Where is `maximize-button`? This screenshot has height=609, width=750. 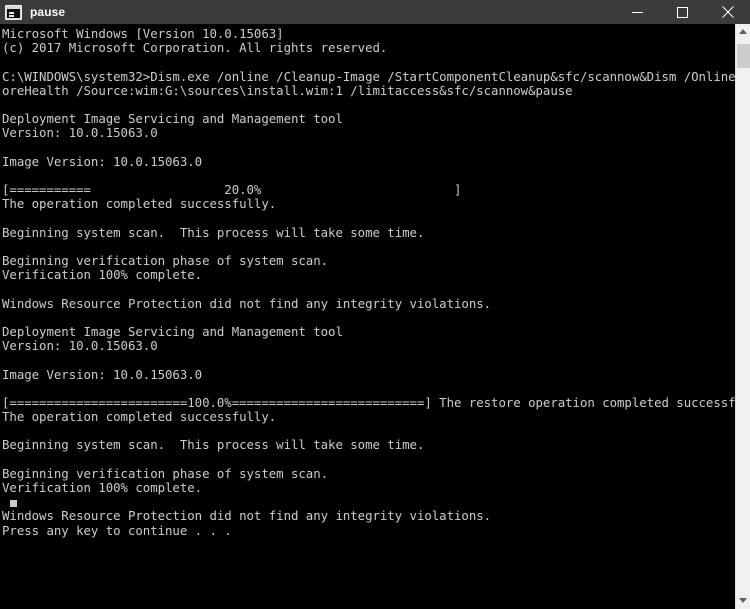
maximize-button is located at coordinates (682, 12).